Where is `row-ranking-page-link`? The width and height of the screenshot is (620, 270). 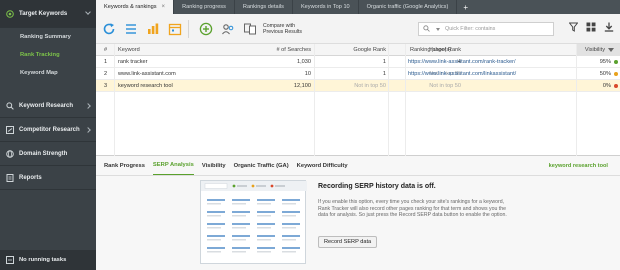 row-ranking-page-link is located at coordinates (497, 86).